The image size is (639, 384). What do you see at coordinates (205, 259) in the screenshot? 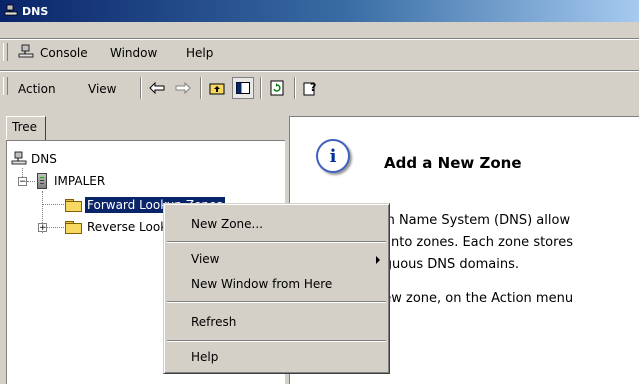
I see `menu-item-view: View` at bounding box center [205, 259].